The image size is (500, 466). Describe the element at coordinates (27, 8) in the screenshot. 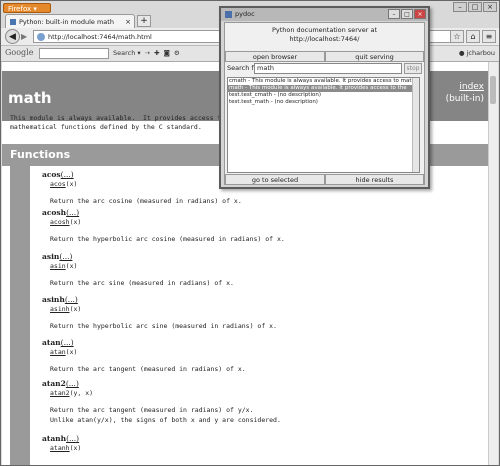

I see `firefox-menu-button: Firefox ▾` at that location.